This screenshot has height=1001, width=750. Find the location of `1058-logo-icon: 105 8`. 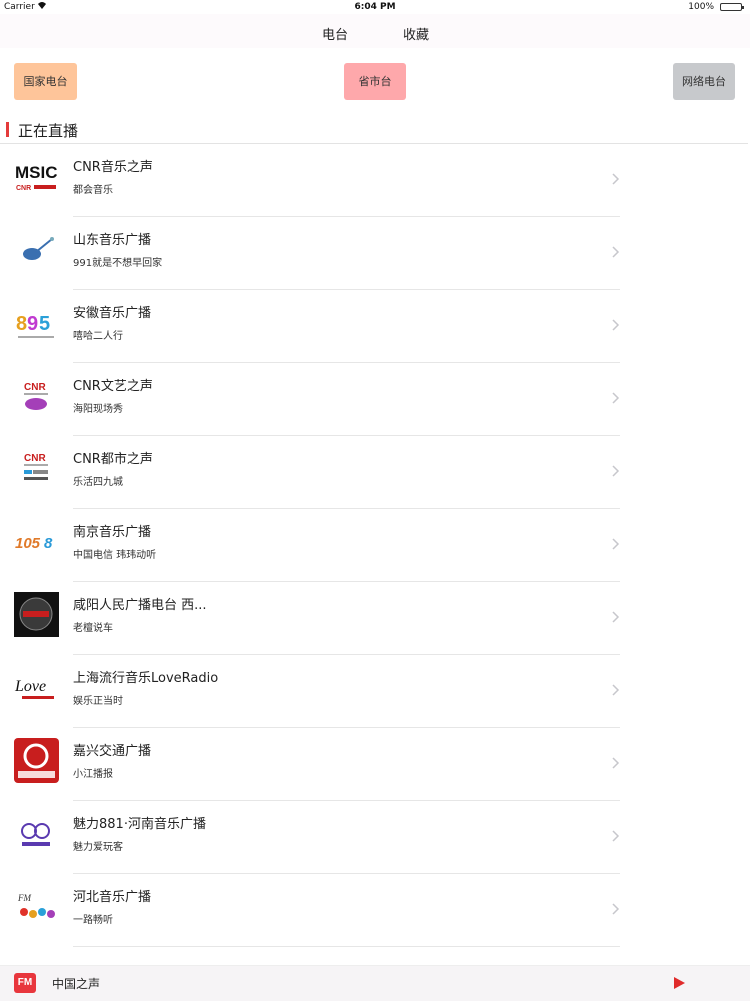

1058-logo-icon: 105 8 is located at coordinates (36, 541).